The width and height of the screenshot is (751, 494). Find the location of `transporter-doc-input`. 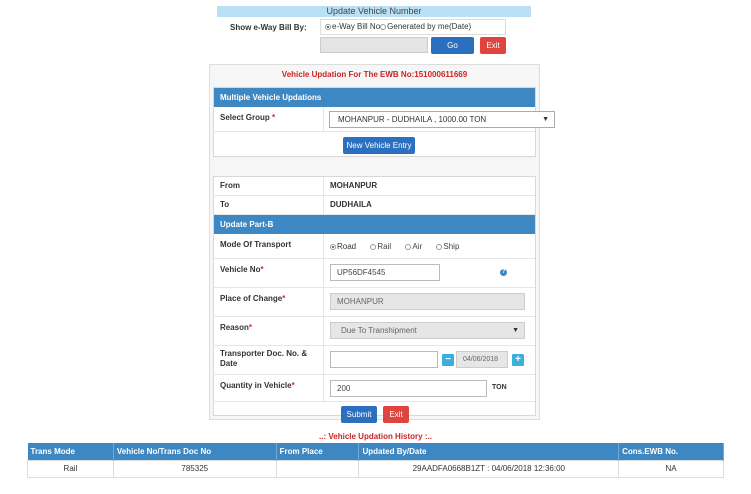

transporter-doc-input is located at coordinates (384, 359).